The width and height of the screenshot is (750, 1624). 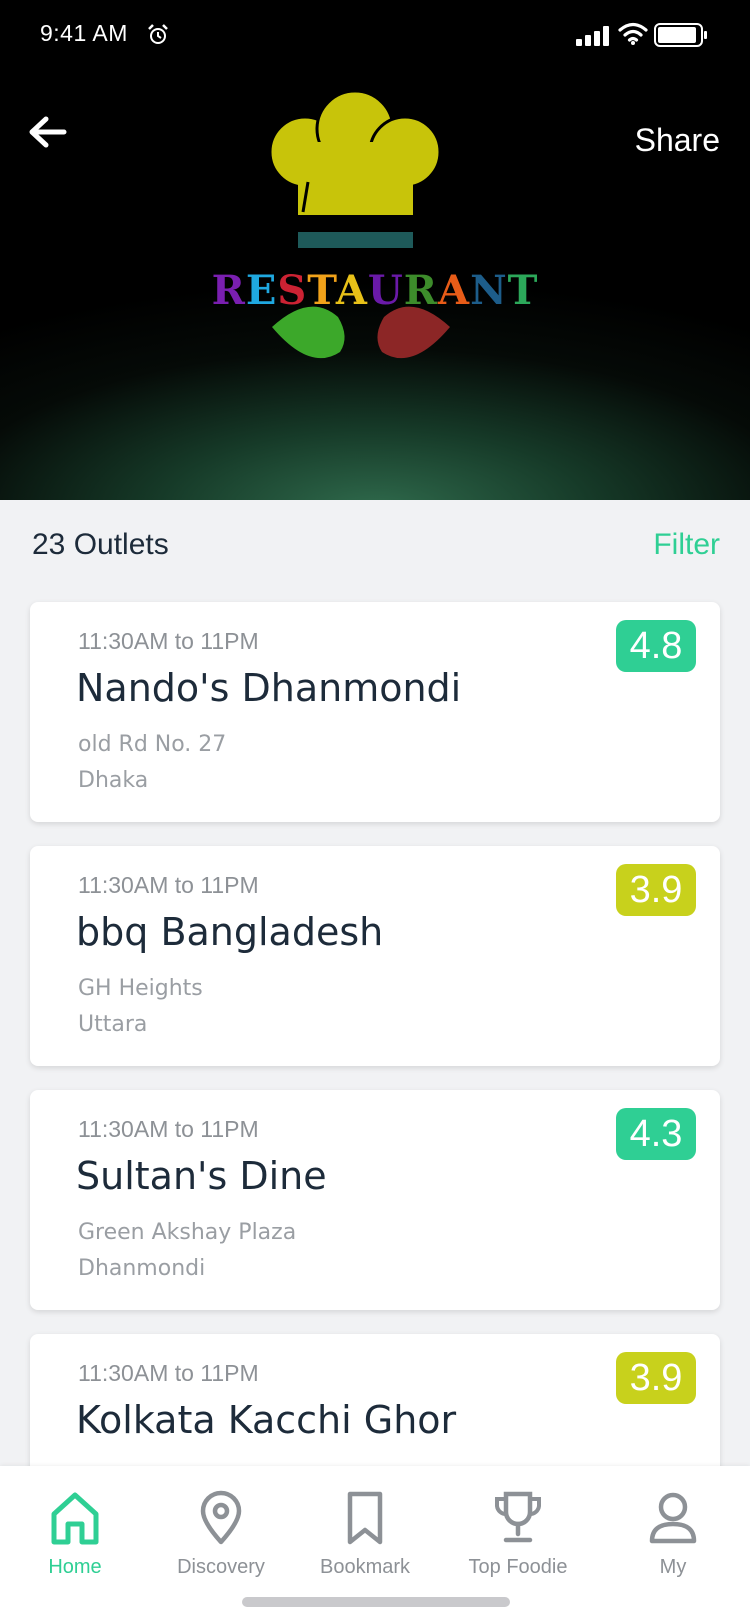 I want to click on outlet-name: bbq Bangladesh, so click(x=230, y=932).